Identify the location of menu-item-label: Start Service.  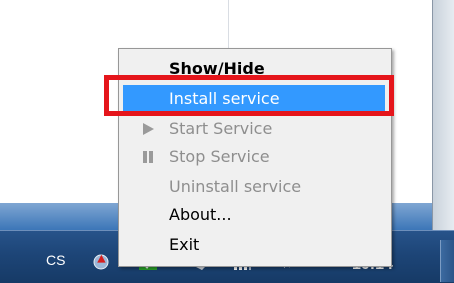
(221, 128).